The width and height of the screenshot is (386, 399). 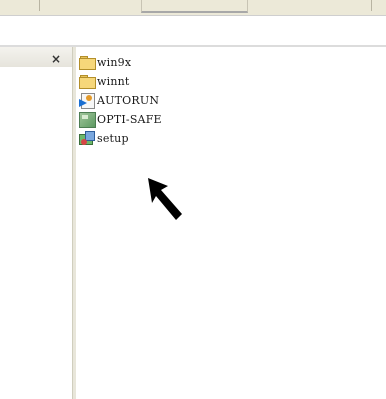 I want to click on autorun-icon, so click(x=87, y=101).